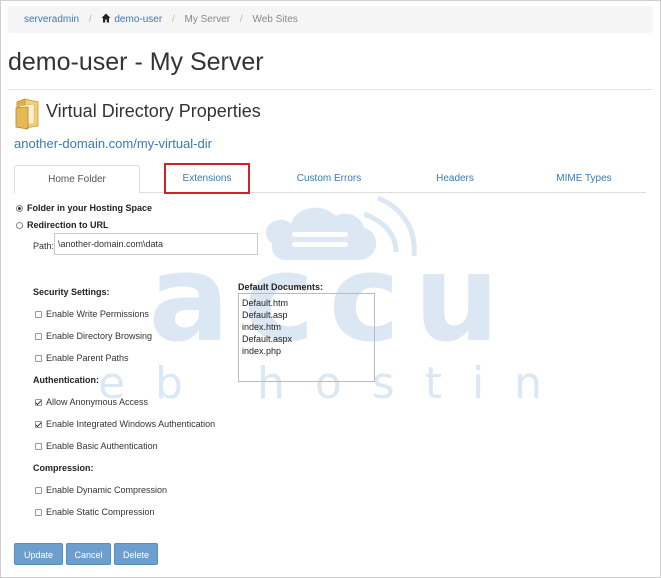 This screenshot has height=578, width=661. What do you see at coordinates (99, 336) in the screenshot?
I see `checkbox-label: Enable Directory Browsing` at bounding box center [99, 336].